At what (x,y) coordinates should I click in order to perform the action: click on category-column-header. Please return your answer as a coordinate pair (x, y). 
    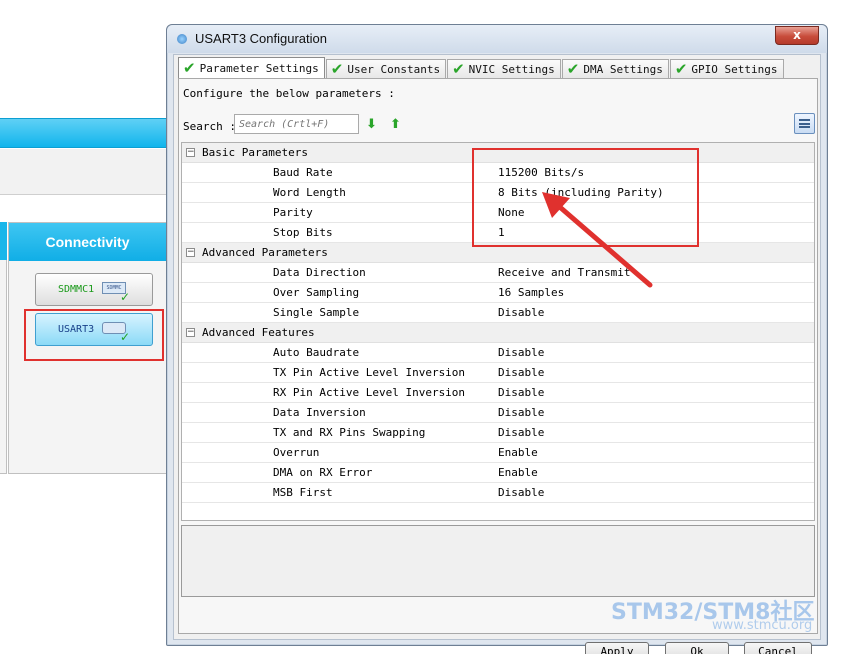
    Looking at the image, I should click on (3, 241).